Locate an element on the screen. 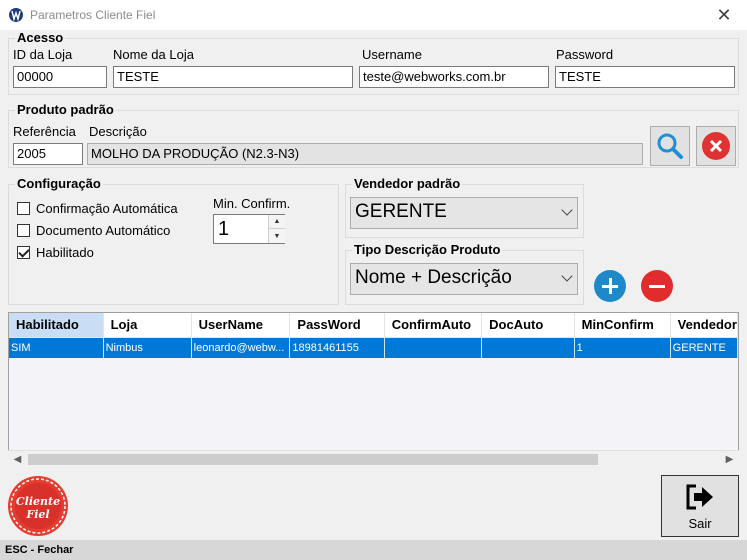  column-header-docauto: DocAuto is located at coordinates (528, 325).